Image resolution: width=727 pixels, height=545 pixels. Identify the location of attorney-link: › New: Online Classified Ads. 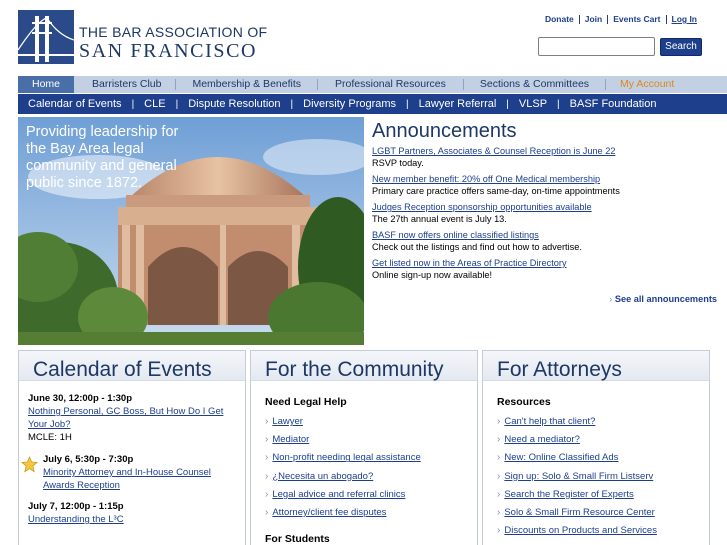
(603, 458).